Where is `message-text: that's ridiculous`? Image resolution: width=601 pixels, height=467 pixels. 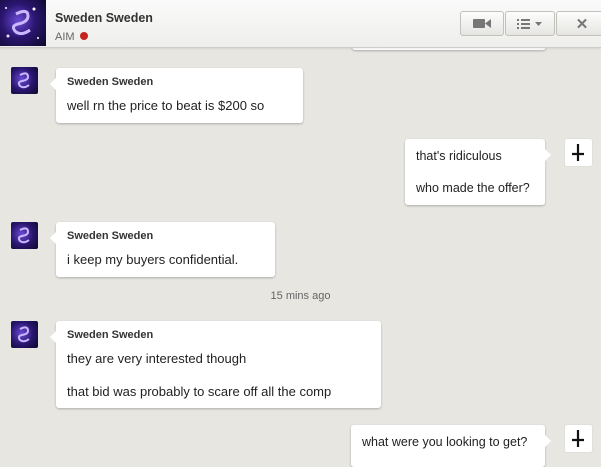
message-text: that's ridiculous is located at coordinates (459, 156).